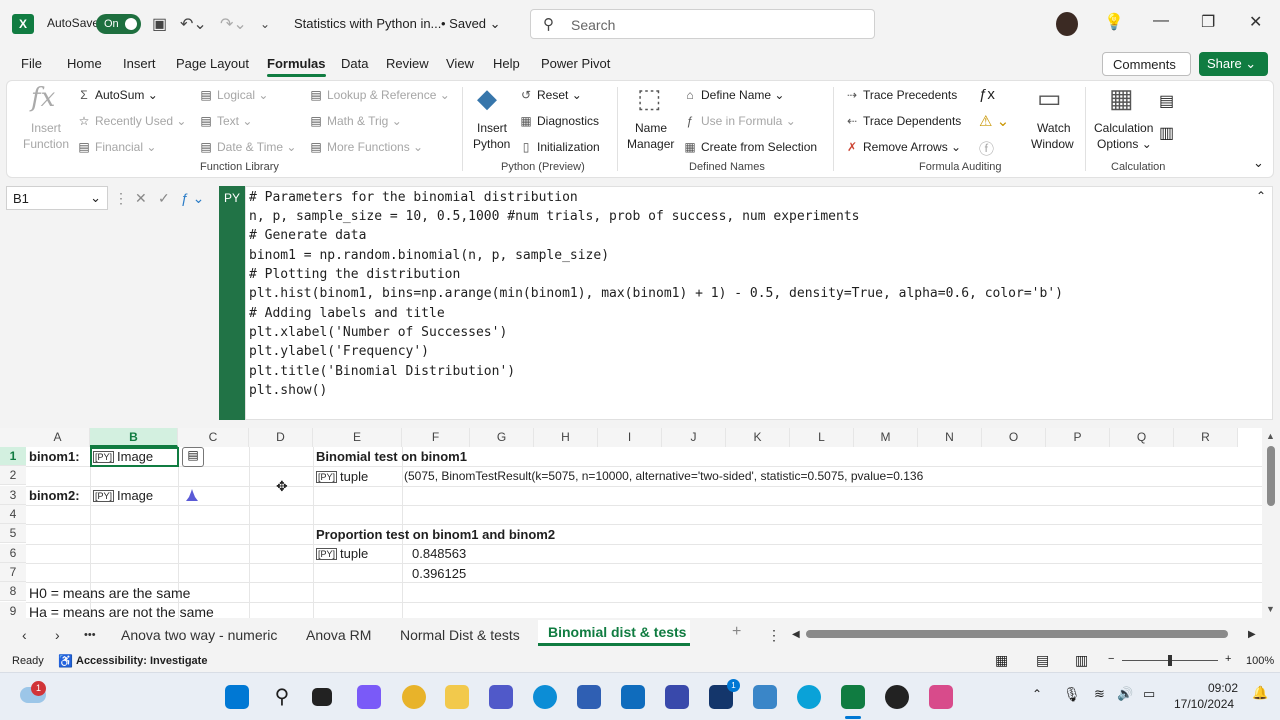 This screenshot has height=720, width=1280. I want to click on tab-power-pivot: Power Pivot, so click(575, 63).